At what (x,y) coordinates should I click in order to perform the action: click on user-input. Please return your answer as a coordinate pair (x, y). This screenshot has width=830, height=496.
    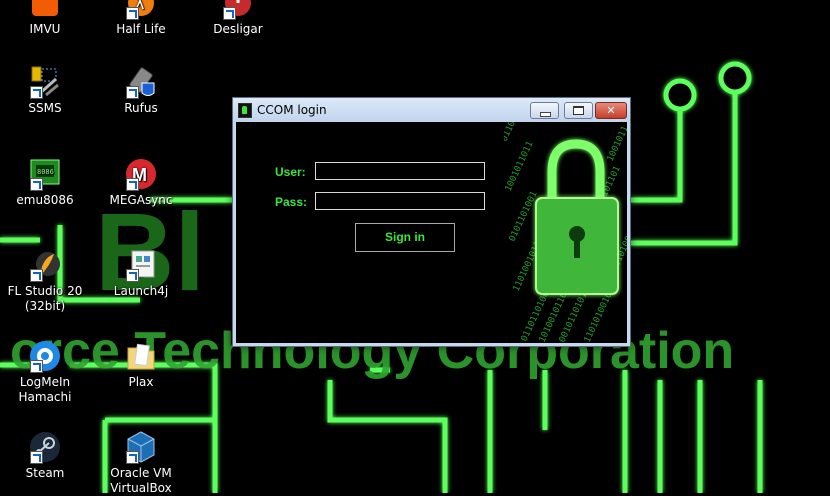
    Looking at the image, I should click on (400, 171).